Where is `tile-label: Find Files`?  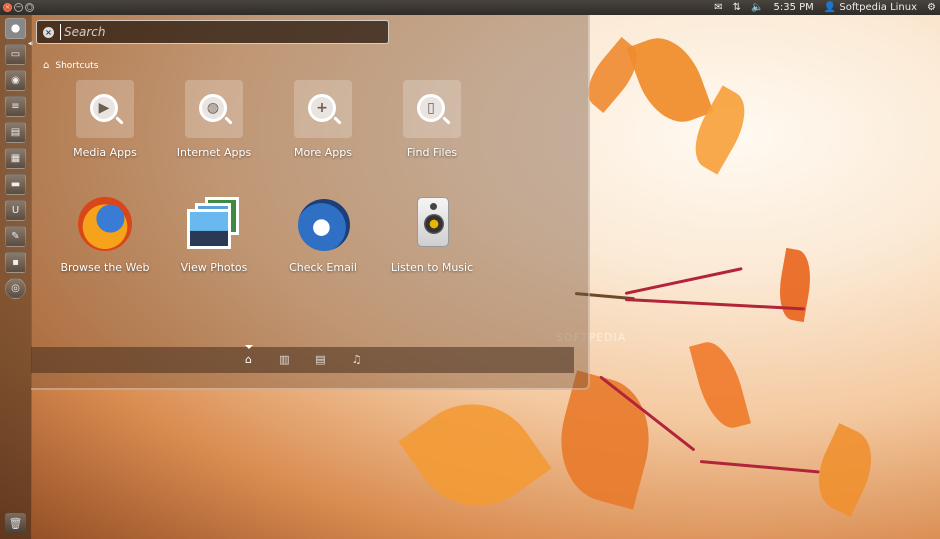
tile-label: Find Files is located at coordinates (432, 152).